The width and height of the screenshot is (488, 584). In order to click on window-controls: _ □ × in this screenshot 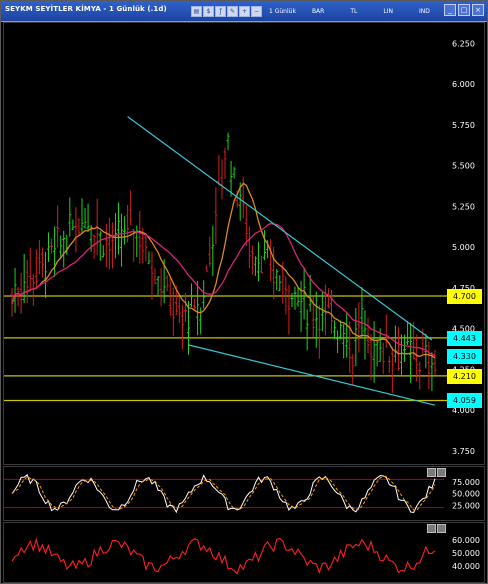, I will do `click(463, 10)`.